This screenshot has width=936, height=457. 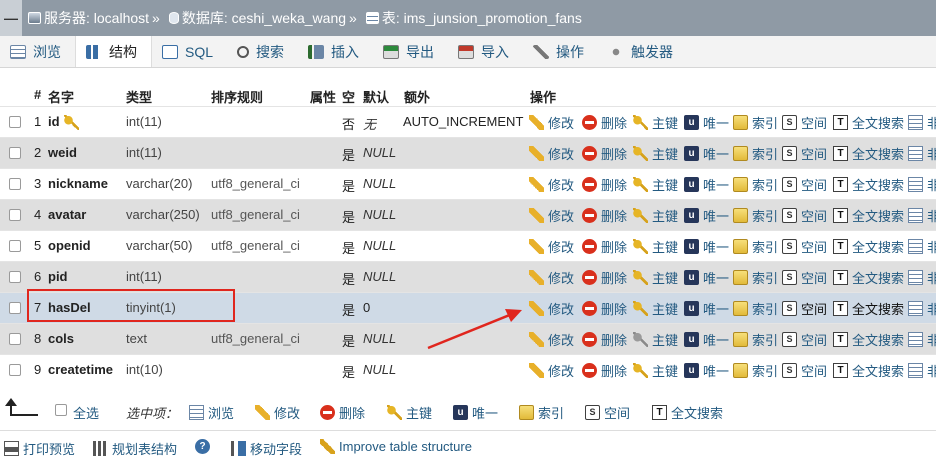 I want to click on print-view-link: 打印预览, so click(x=39, y=448).